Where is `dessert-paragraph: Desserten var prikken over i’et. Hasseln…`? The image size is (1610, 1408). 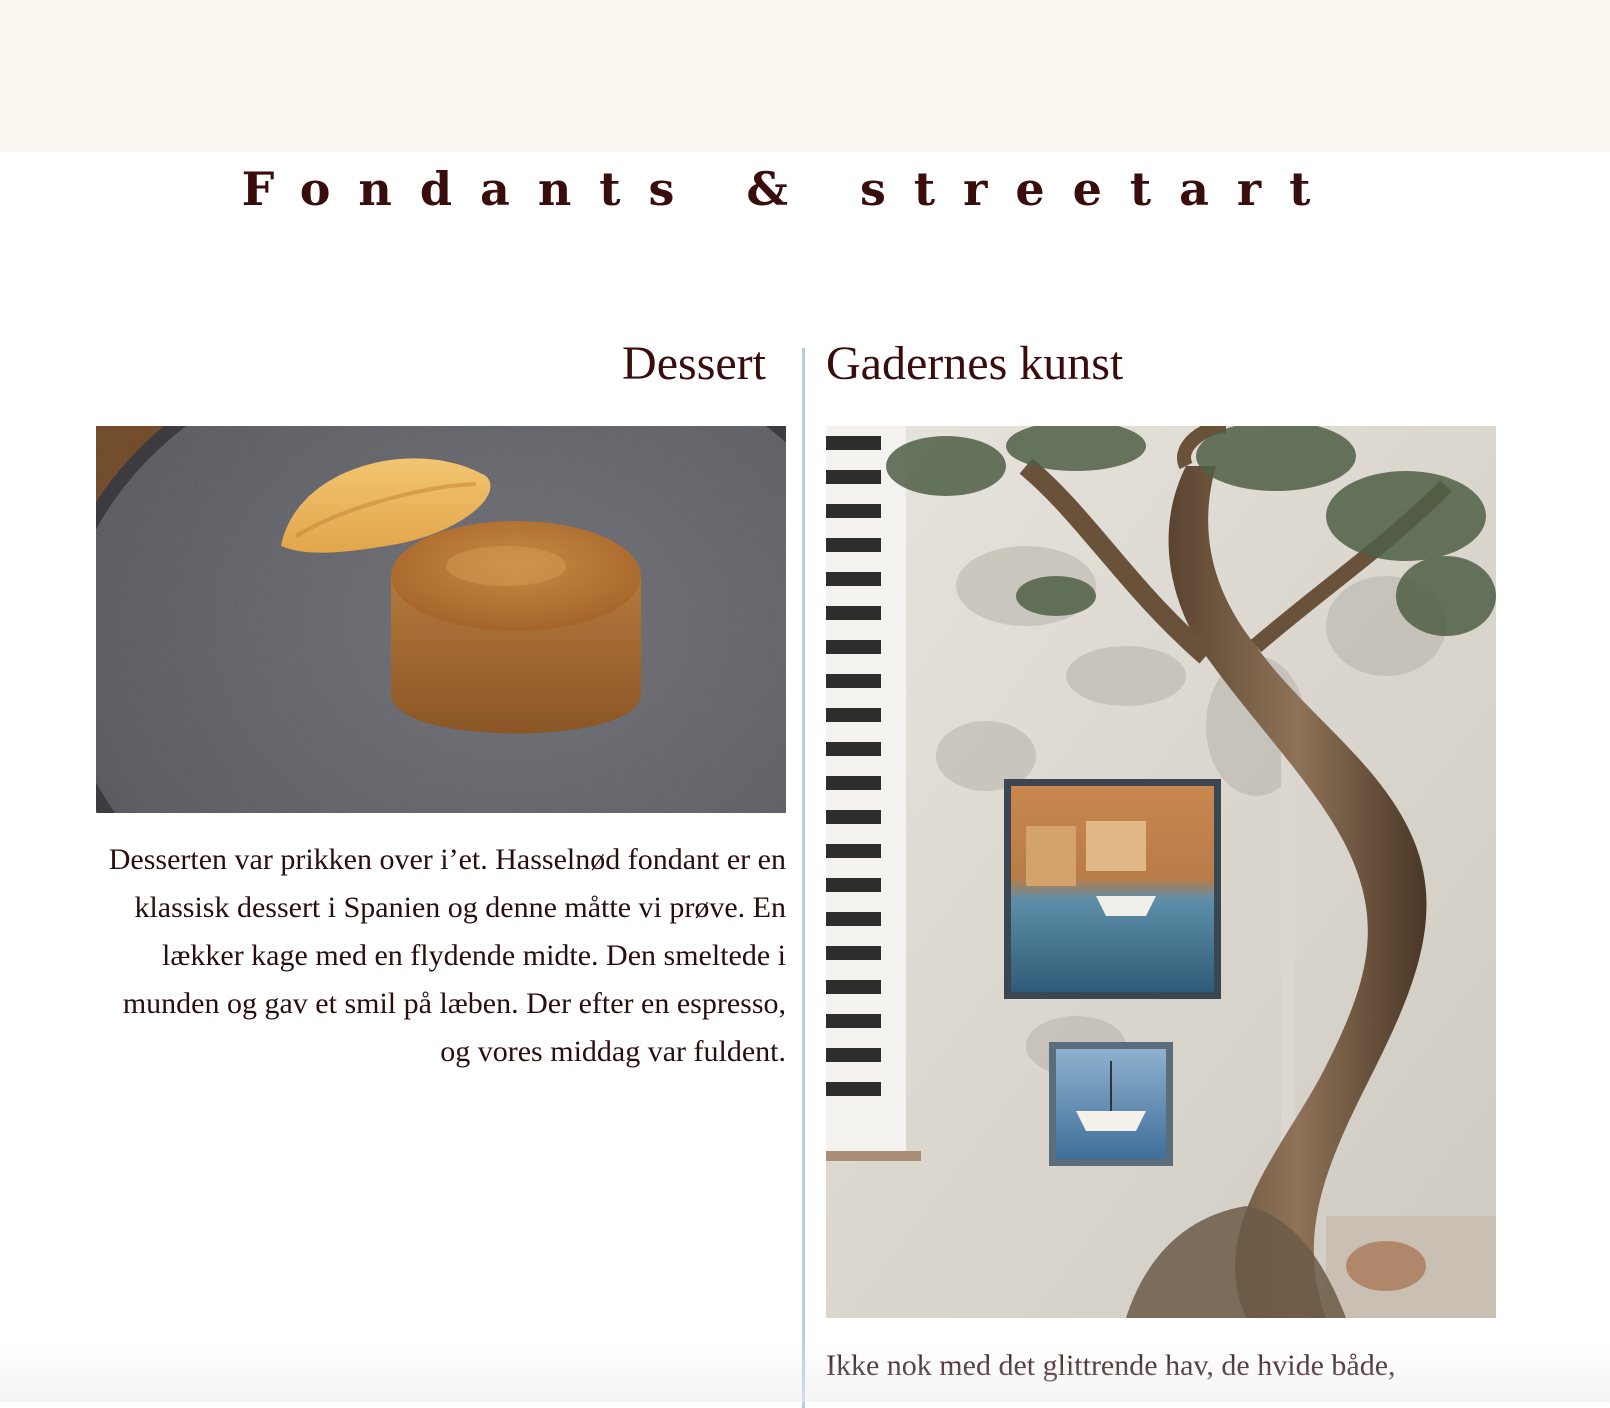 dessert-paragraph: Desserten var prikken over i’et. Hasseln… is located at coordinates (447, 955).